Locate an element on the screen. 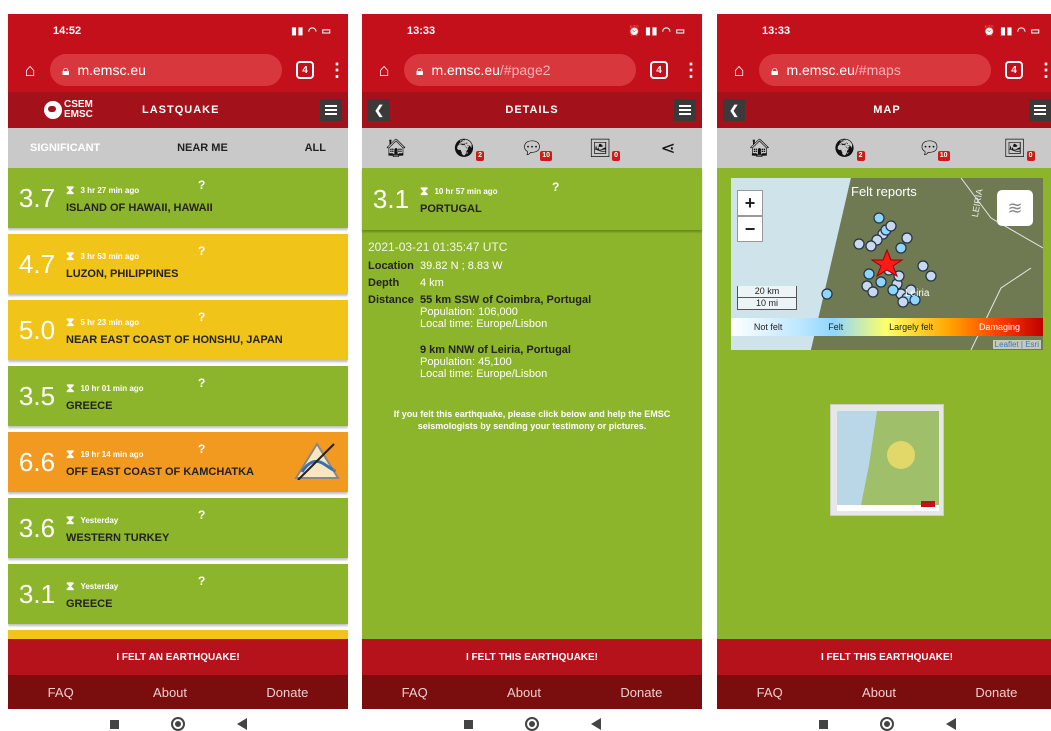  layers-icon: ≋ is located at coordinates (1015, 208).